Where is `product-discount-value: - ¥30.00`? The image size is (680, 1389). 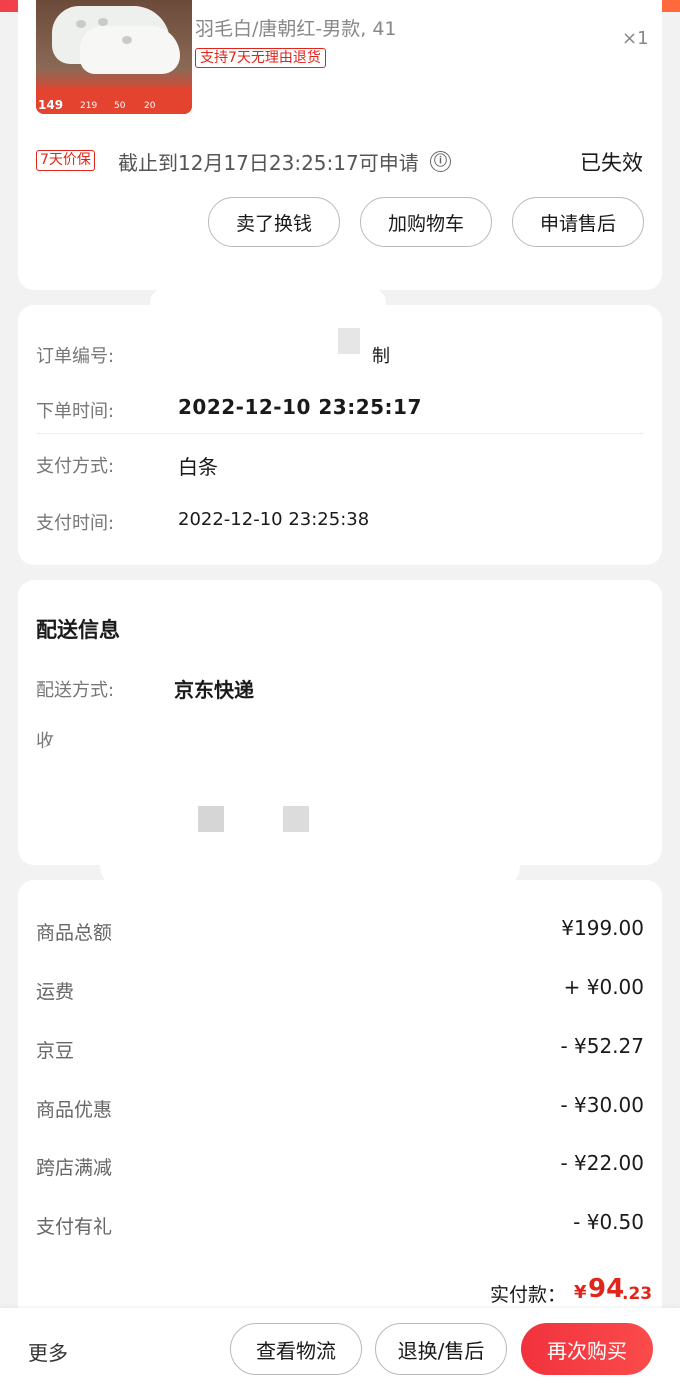
product-discount-value: - ¥30.00 is located at coordinates (602, 1105).